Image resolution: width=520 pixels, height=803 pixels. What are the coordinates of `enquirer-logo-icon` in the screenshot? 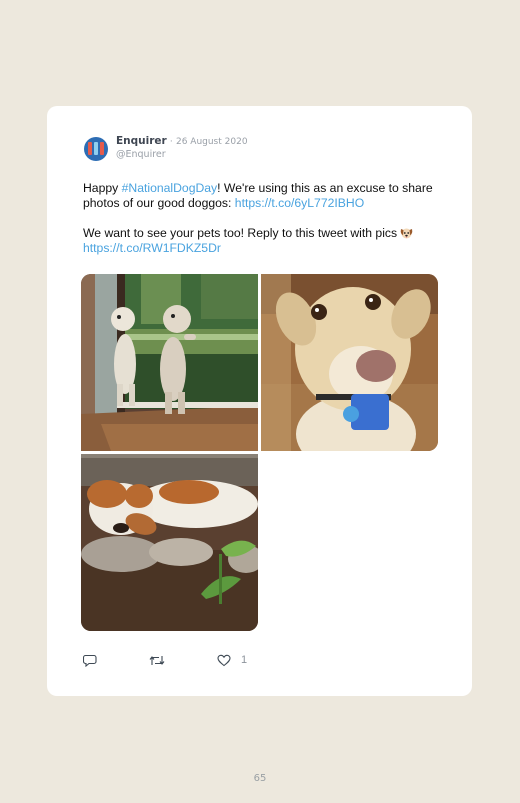 It's located at (96, 149).